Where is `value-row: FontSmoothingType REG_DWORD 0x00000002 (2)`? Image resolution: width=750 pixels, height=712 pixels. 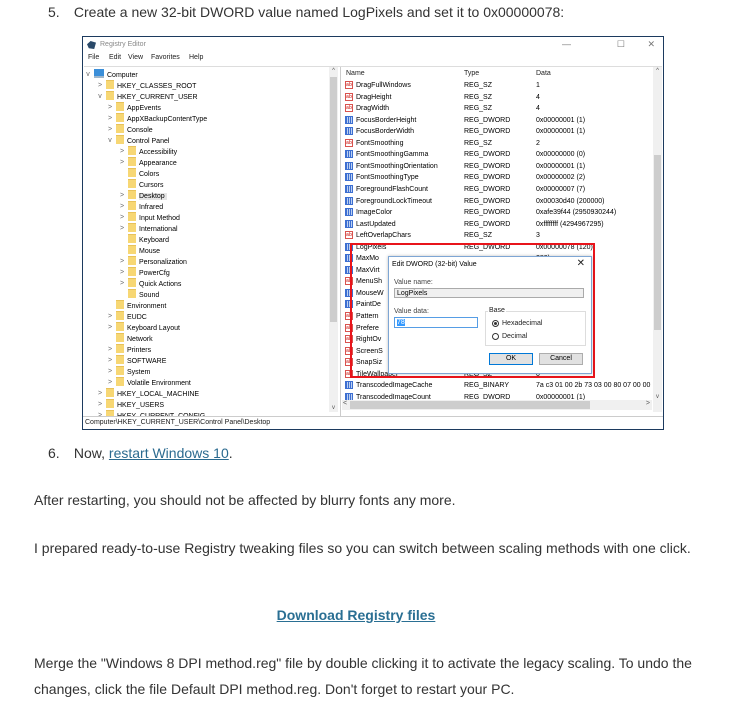
value-row: FontSmoothingType REG_DWORD 0x00000002 (2) is located at coordinates (492, 177).